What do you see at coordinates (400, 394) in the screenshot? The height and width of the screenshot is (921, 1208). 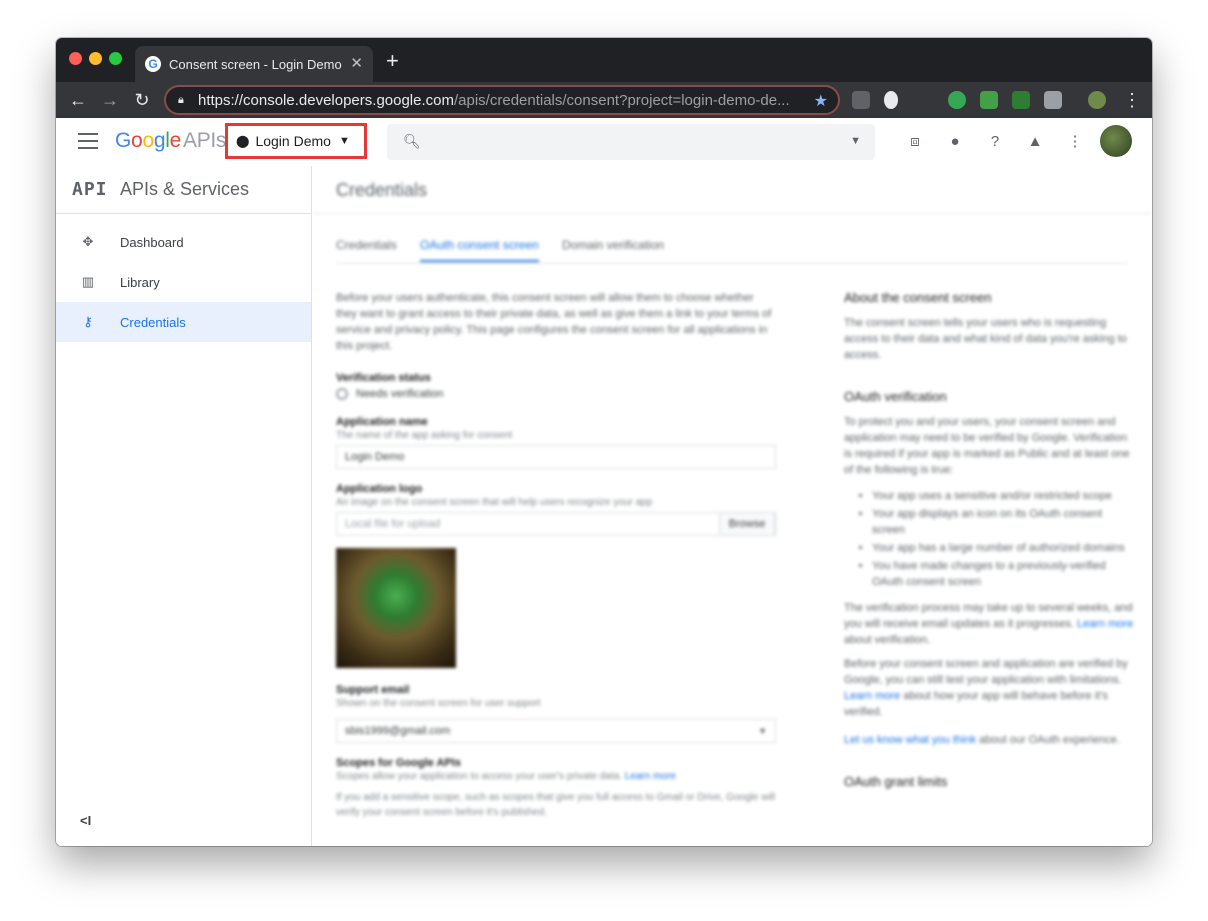 I see `verification-status-value: Needs verification` at bounding box center [400, 394].